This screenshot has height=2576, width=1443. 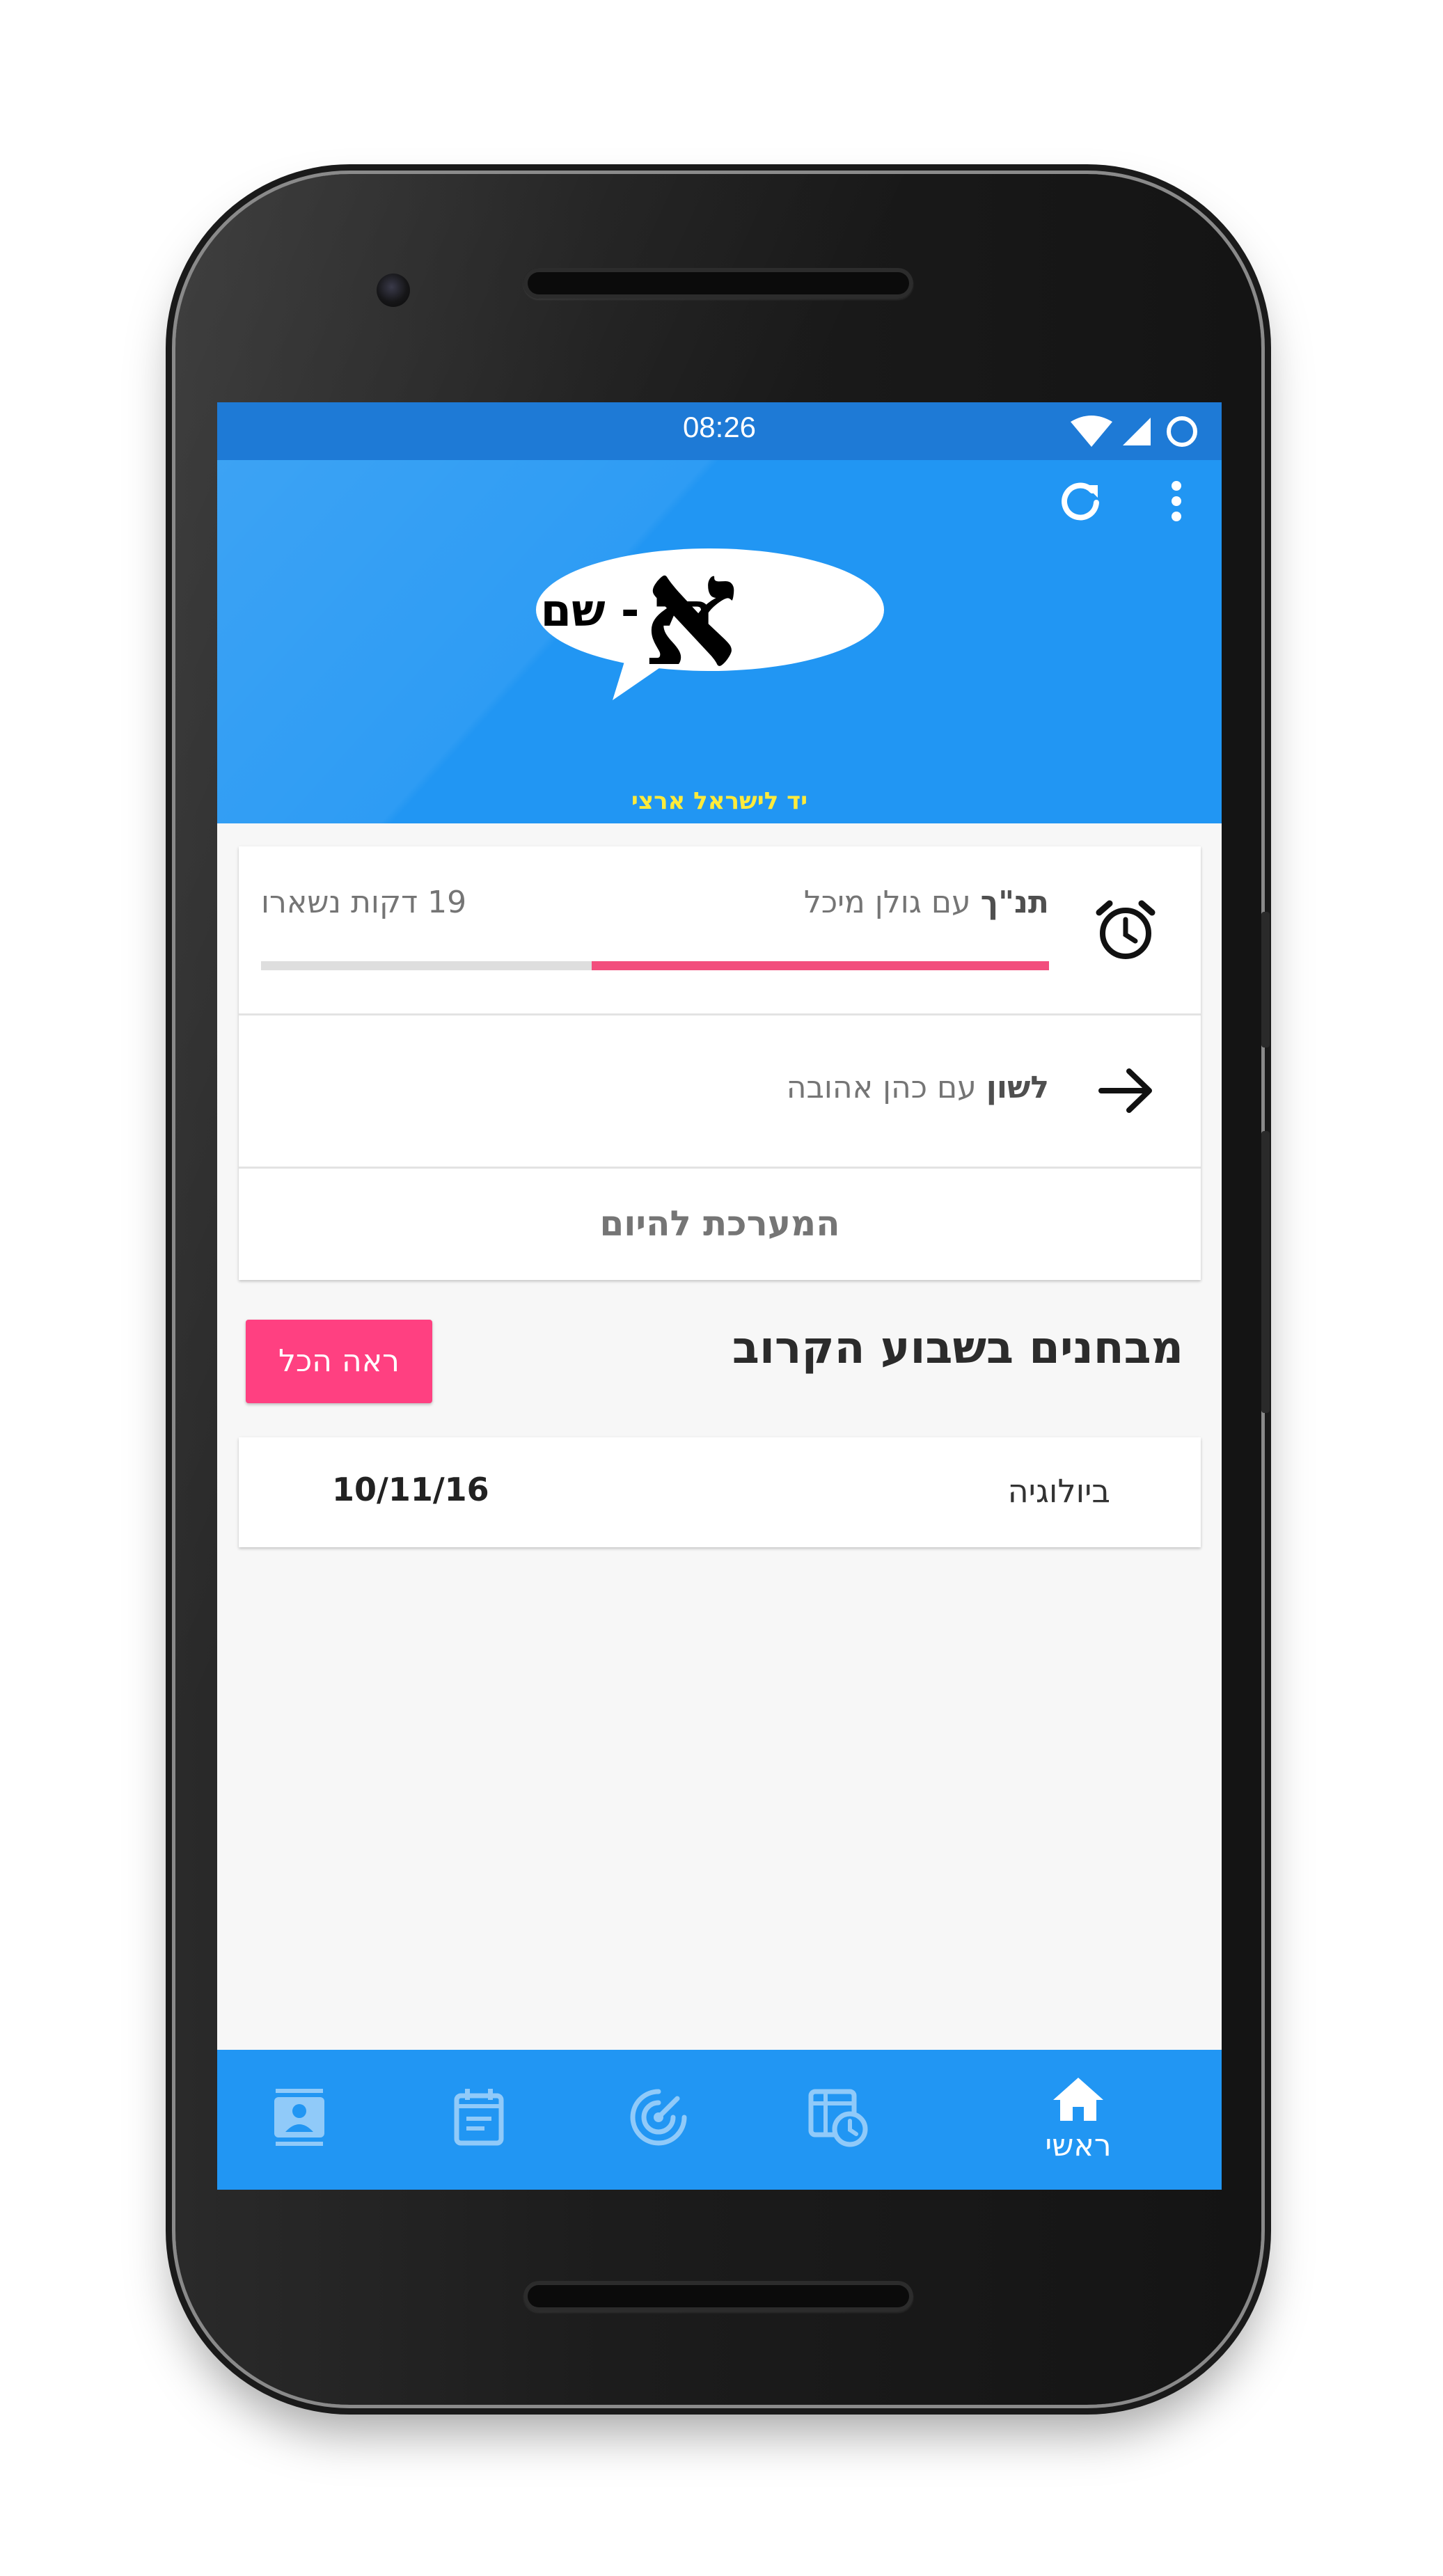 I want to click on timetable-icon, so click(x=838, y=2118).